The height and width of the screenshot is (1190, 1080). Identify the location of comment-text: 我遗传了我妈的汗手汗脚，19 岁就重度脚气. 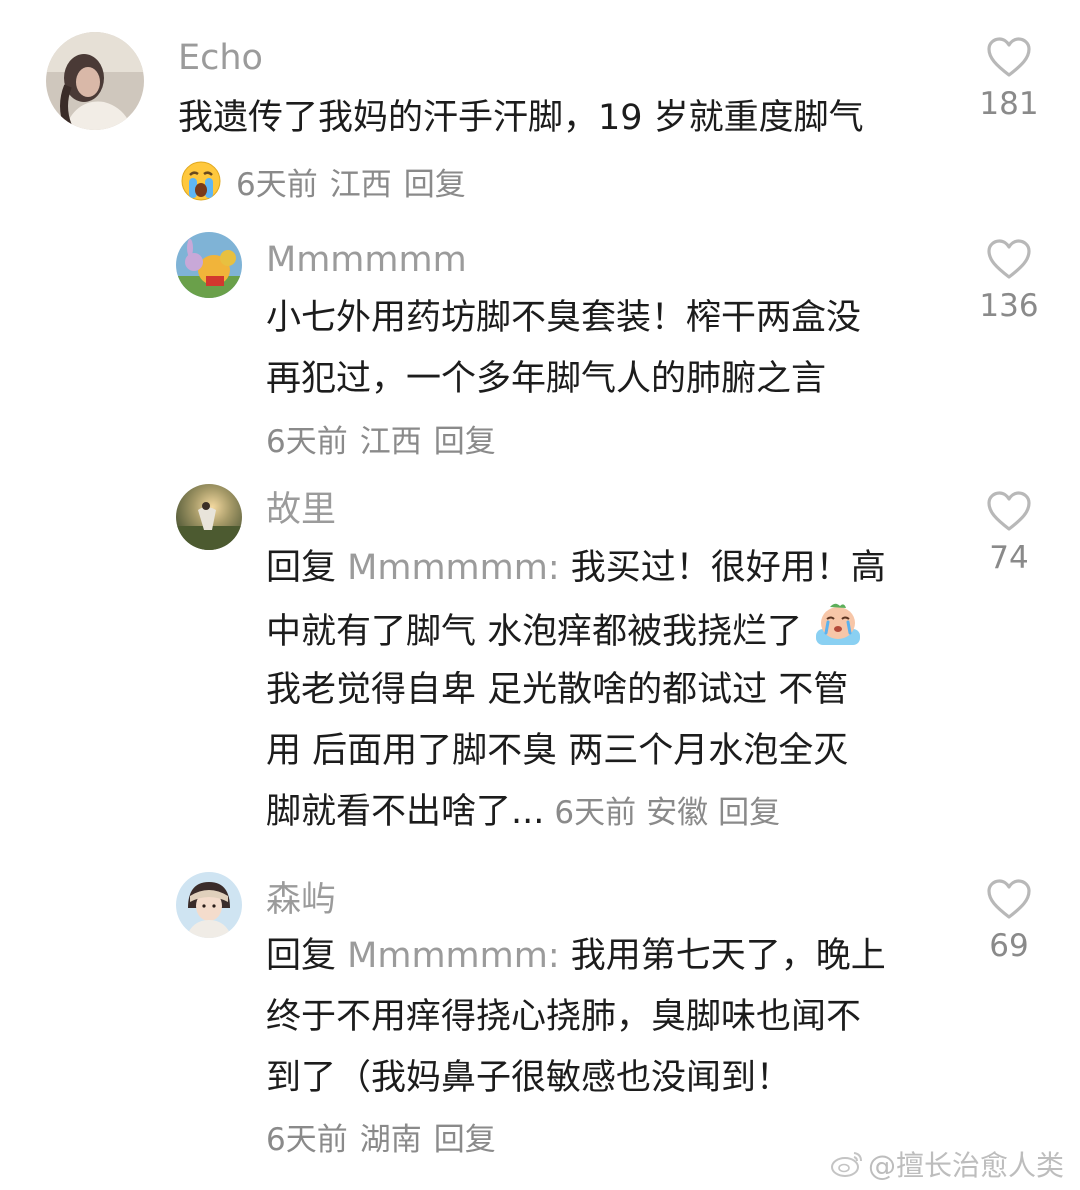
(521, 118).